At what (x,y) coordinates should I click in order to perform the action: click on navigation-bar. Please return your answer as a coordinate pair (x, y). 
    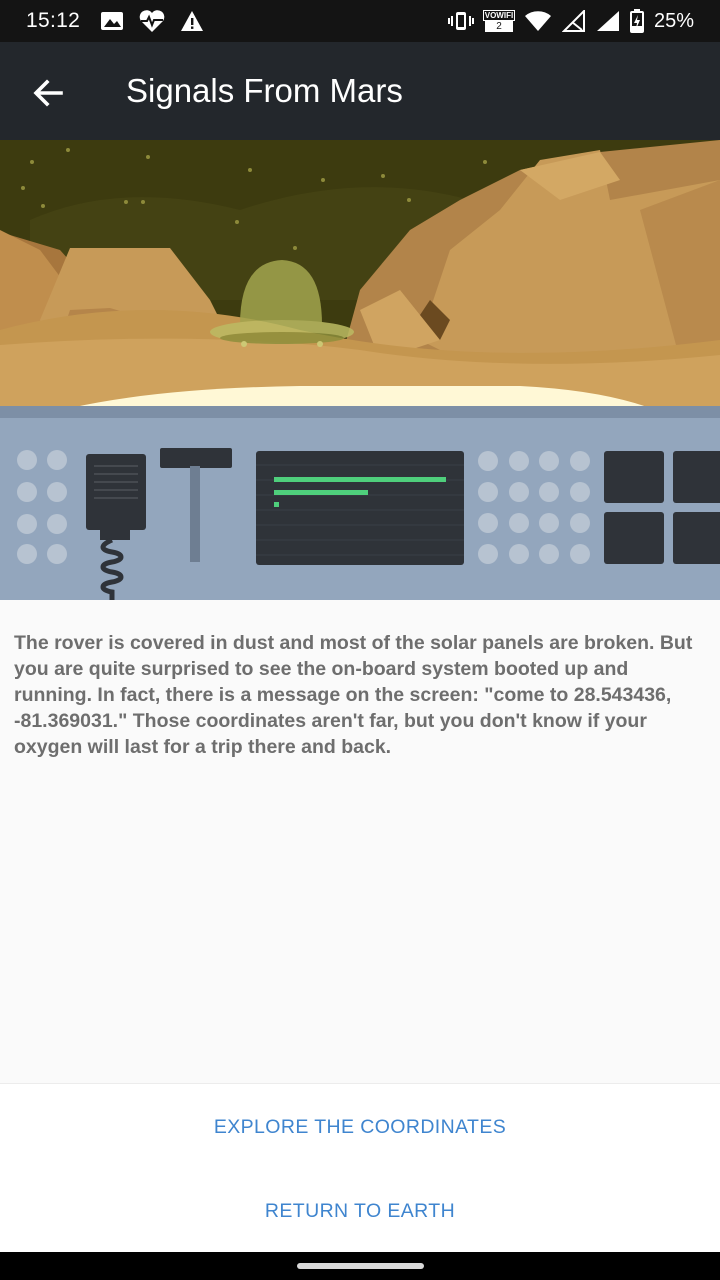
    Looking at the image, I should click on (360, 1266).